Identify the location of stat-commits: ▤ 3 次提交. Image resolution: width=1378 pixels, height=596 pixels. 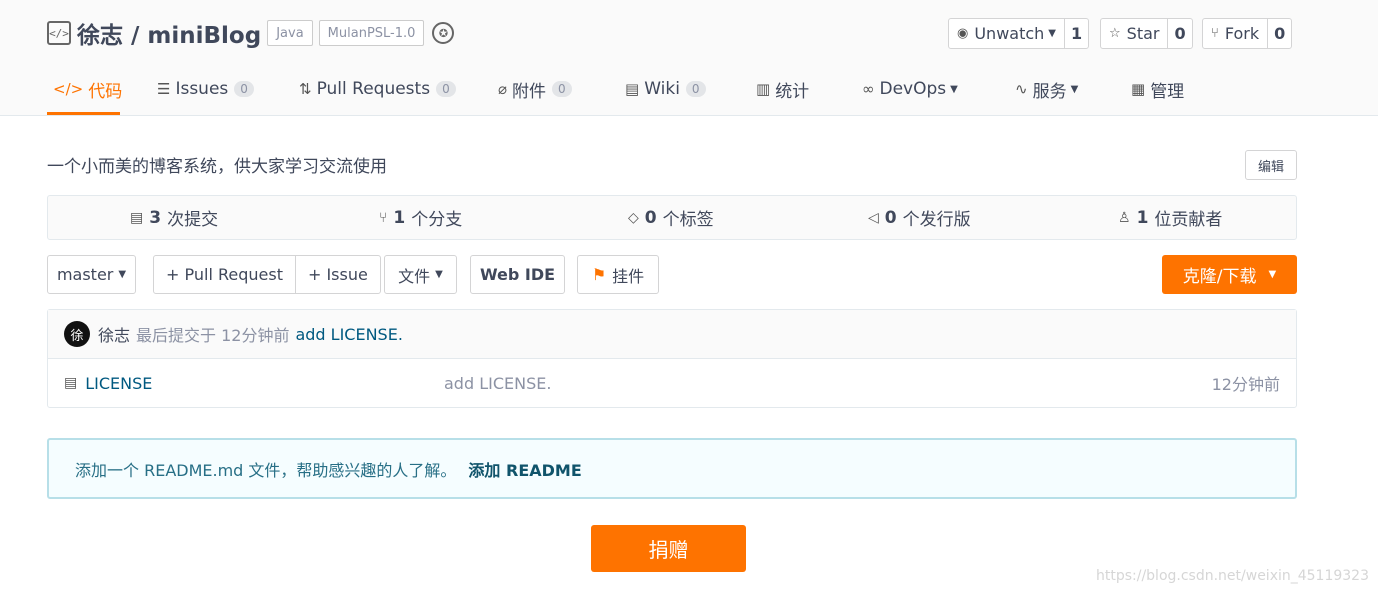
(174, 217).